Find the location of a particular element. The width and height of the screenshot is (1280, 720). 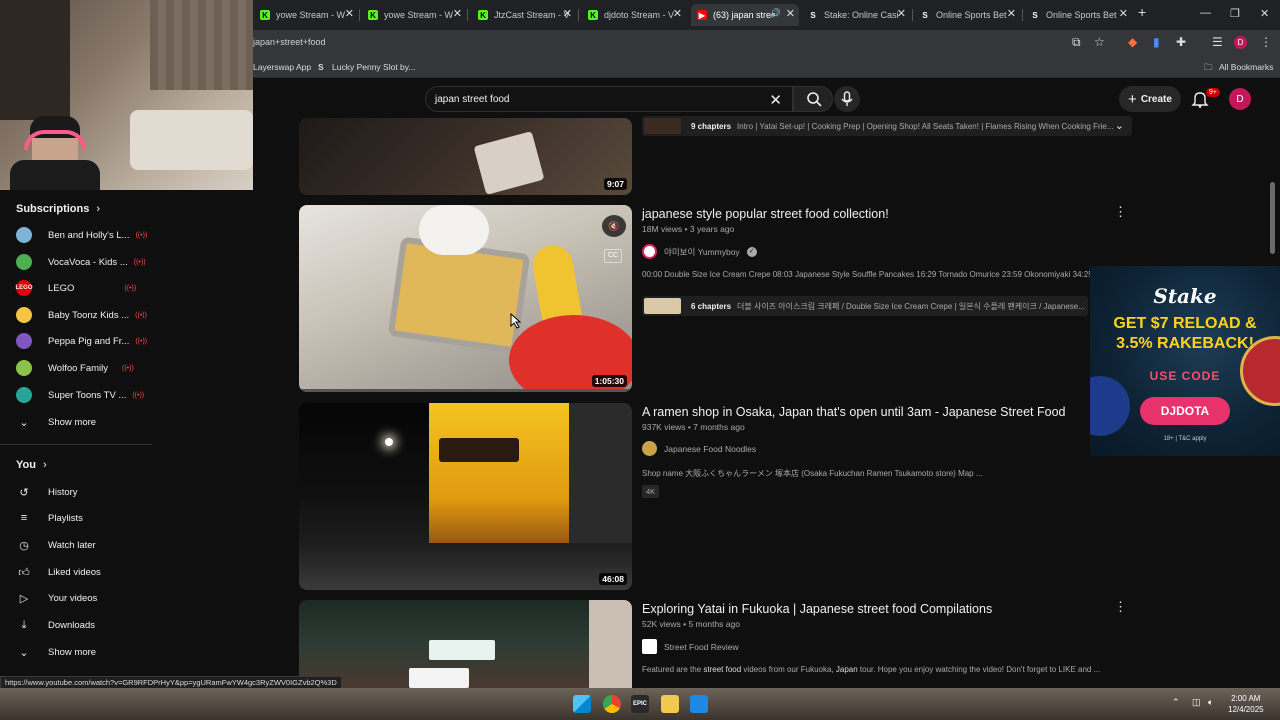

search-input: japan street food ✕ is located at coordinates (609, 99).